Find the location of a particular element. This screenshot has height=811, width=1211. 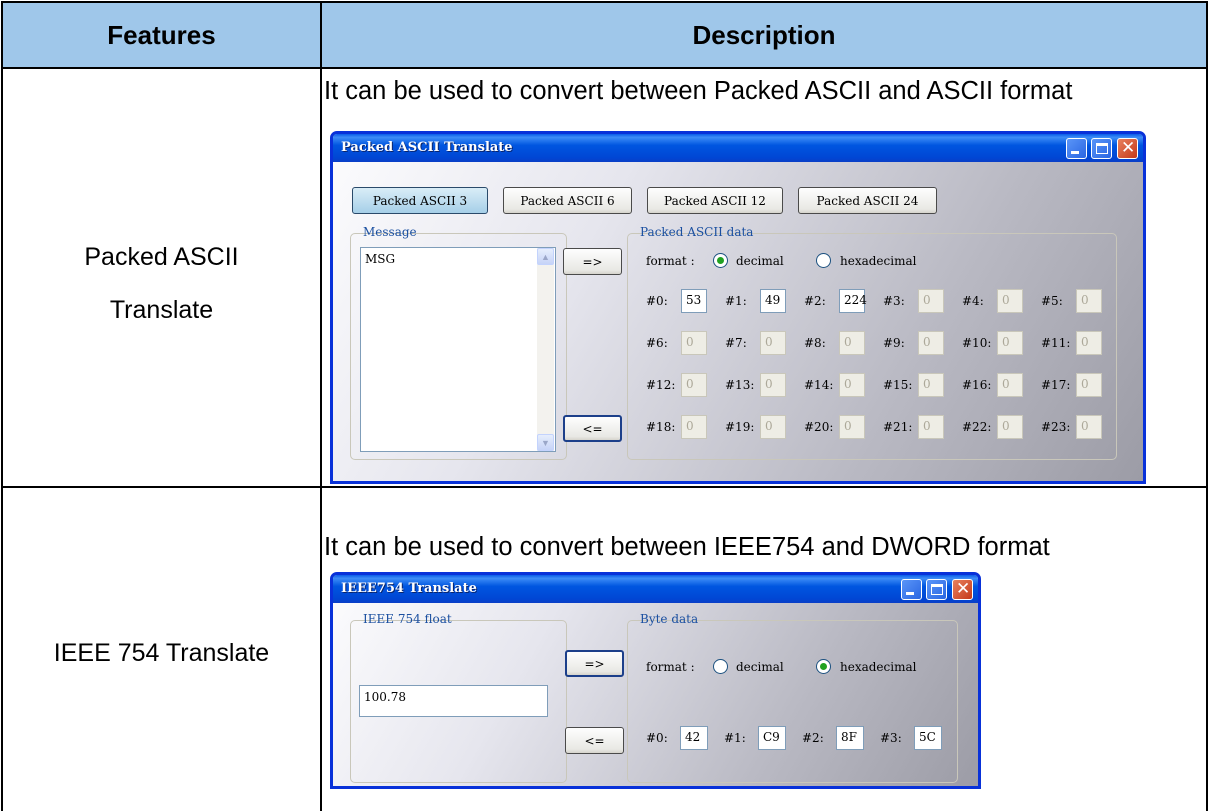

tab-packed-ascii-6: Packed ASCII 6 is located at coordinates (567, 200).